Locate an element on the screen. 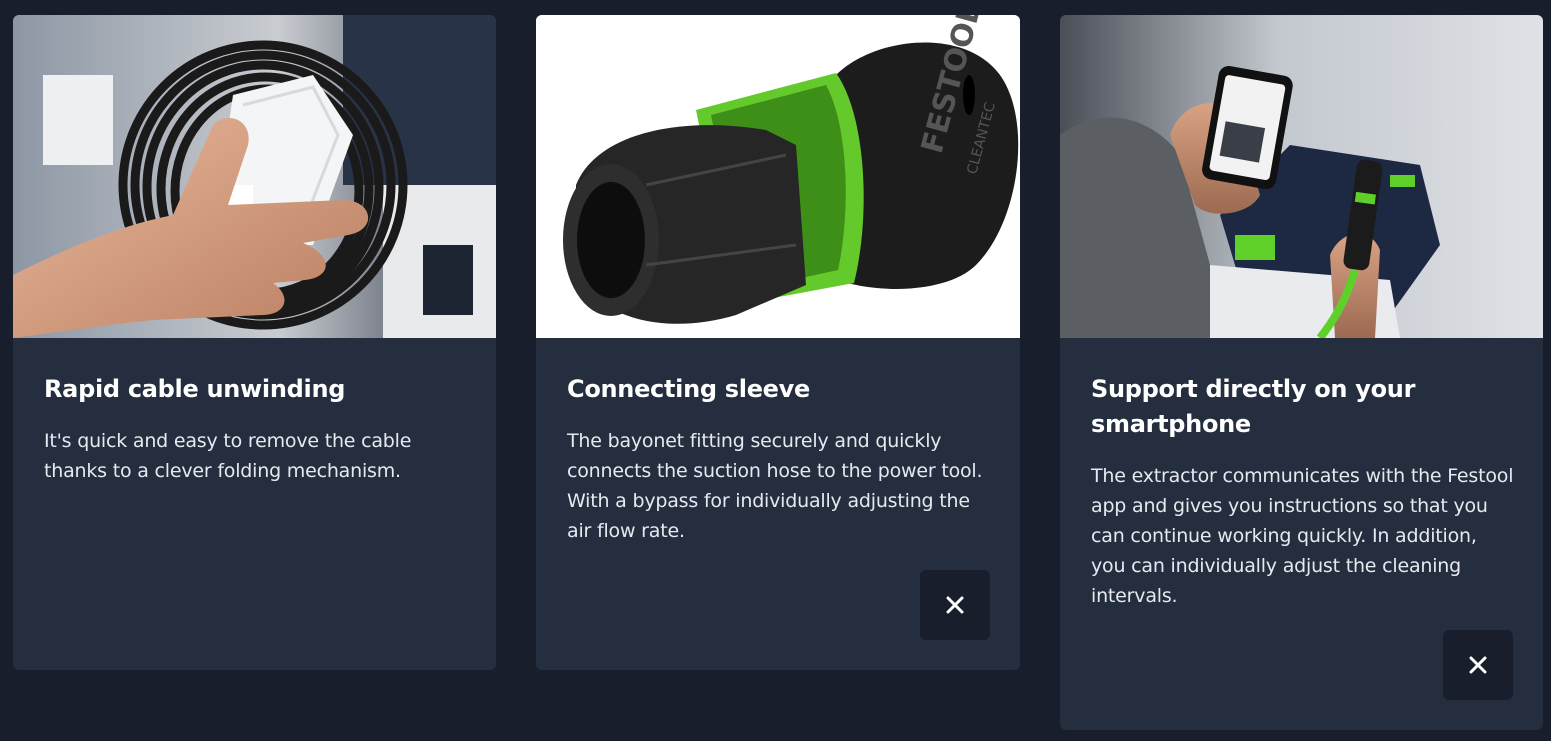 Image resolution: width=1551 pixels, height=741 pixels. card-title: Rapid cable unwinding is located at coordinates (195, 389).